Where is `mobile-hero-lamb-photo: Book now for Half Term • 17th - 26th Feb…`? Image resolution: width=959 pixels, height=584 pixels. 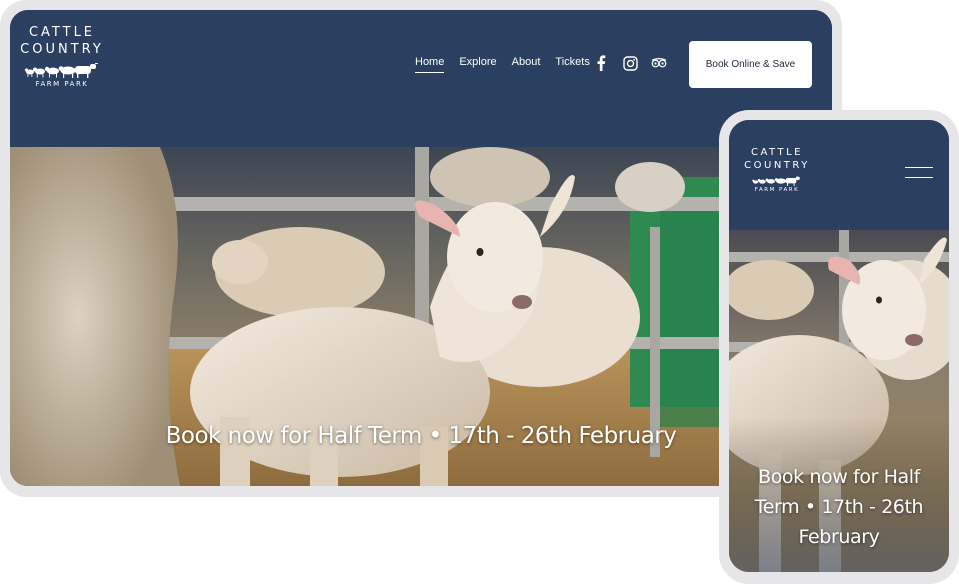 mobile-hero-lamb-photo: Book now for Half Term • 17th - 26th Feb… is located at coordinates (839, 401).